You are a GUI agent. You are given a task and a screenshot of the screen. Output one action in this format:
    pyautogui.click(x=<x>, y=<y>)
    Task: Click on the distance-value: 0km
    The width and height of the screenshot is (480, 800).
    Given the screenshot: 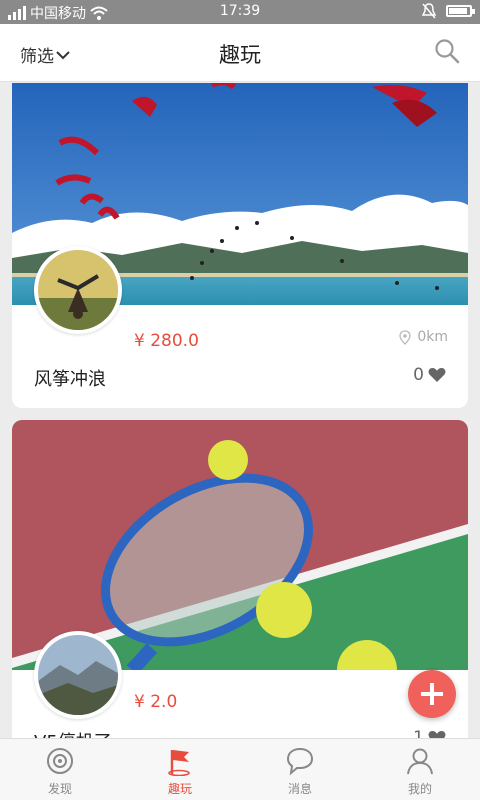 What is the action you would take?
    pyautogui.click(x=432, y=337)
    